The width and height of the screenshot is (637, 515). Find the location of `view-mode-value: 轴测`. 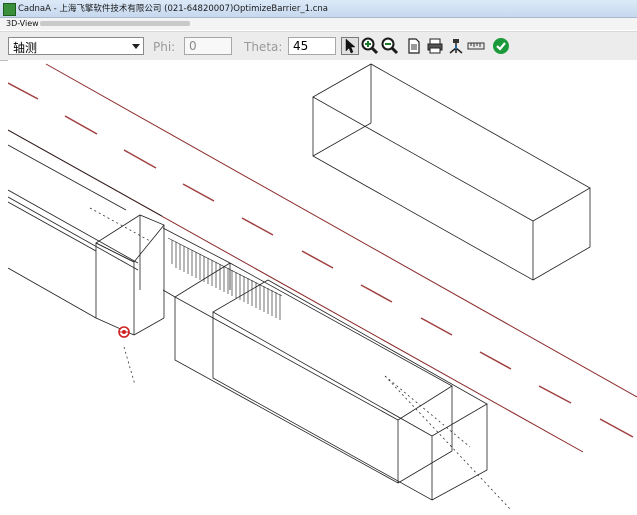

view-mode-value: 轴测 is located at coordinates (25, 48).